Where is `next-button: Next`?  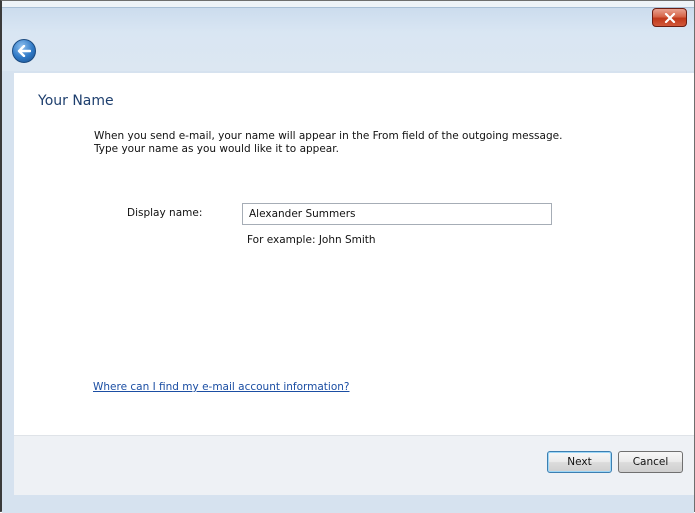
next-button: Next is located at coordinates (579, 462).